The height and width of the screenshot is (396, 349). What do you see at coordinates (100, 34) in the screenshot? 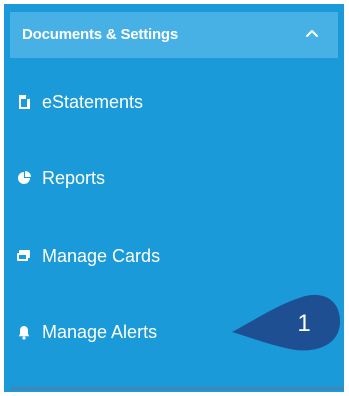
I see `section-title: Documents & Settings` at bounding box center [100, 34].